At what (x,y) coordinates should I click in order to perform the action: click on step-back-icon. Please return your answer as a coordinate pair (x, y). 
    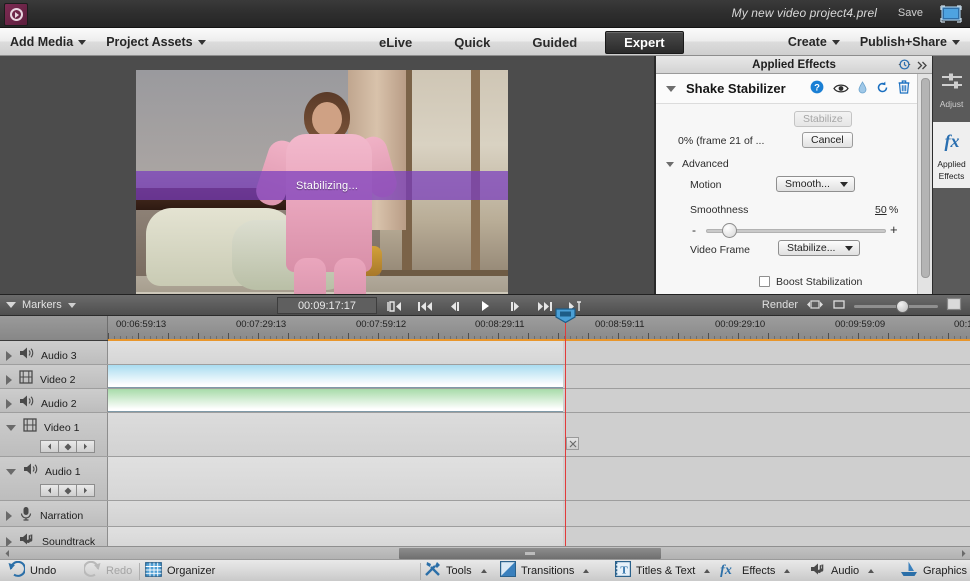
    Looking at the image, I should click on (455, 306).